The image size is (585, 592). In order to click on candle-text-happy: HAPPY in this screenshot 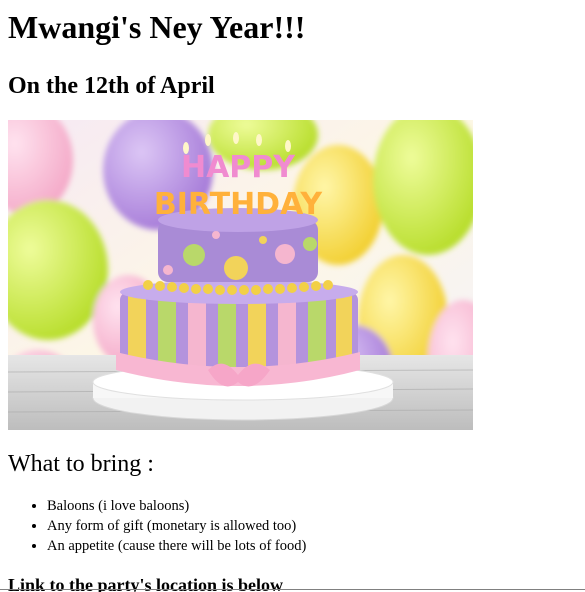, I will do `click(238, 167)`.